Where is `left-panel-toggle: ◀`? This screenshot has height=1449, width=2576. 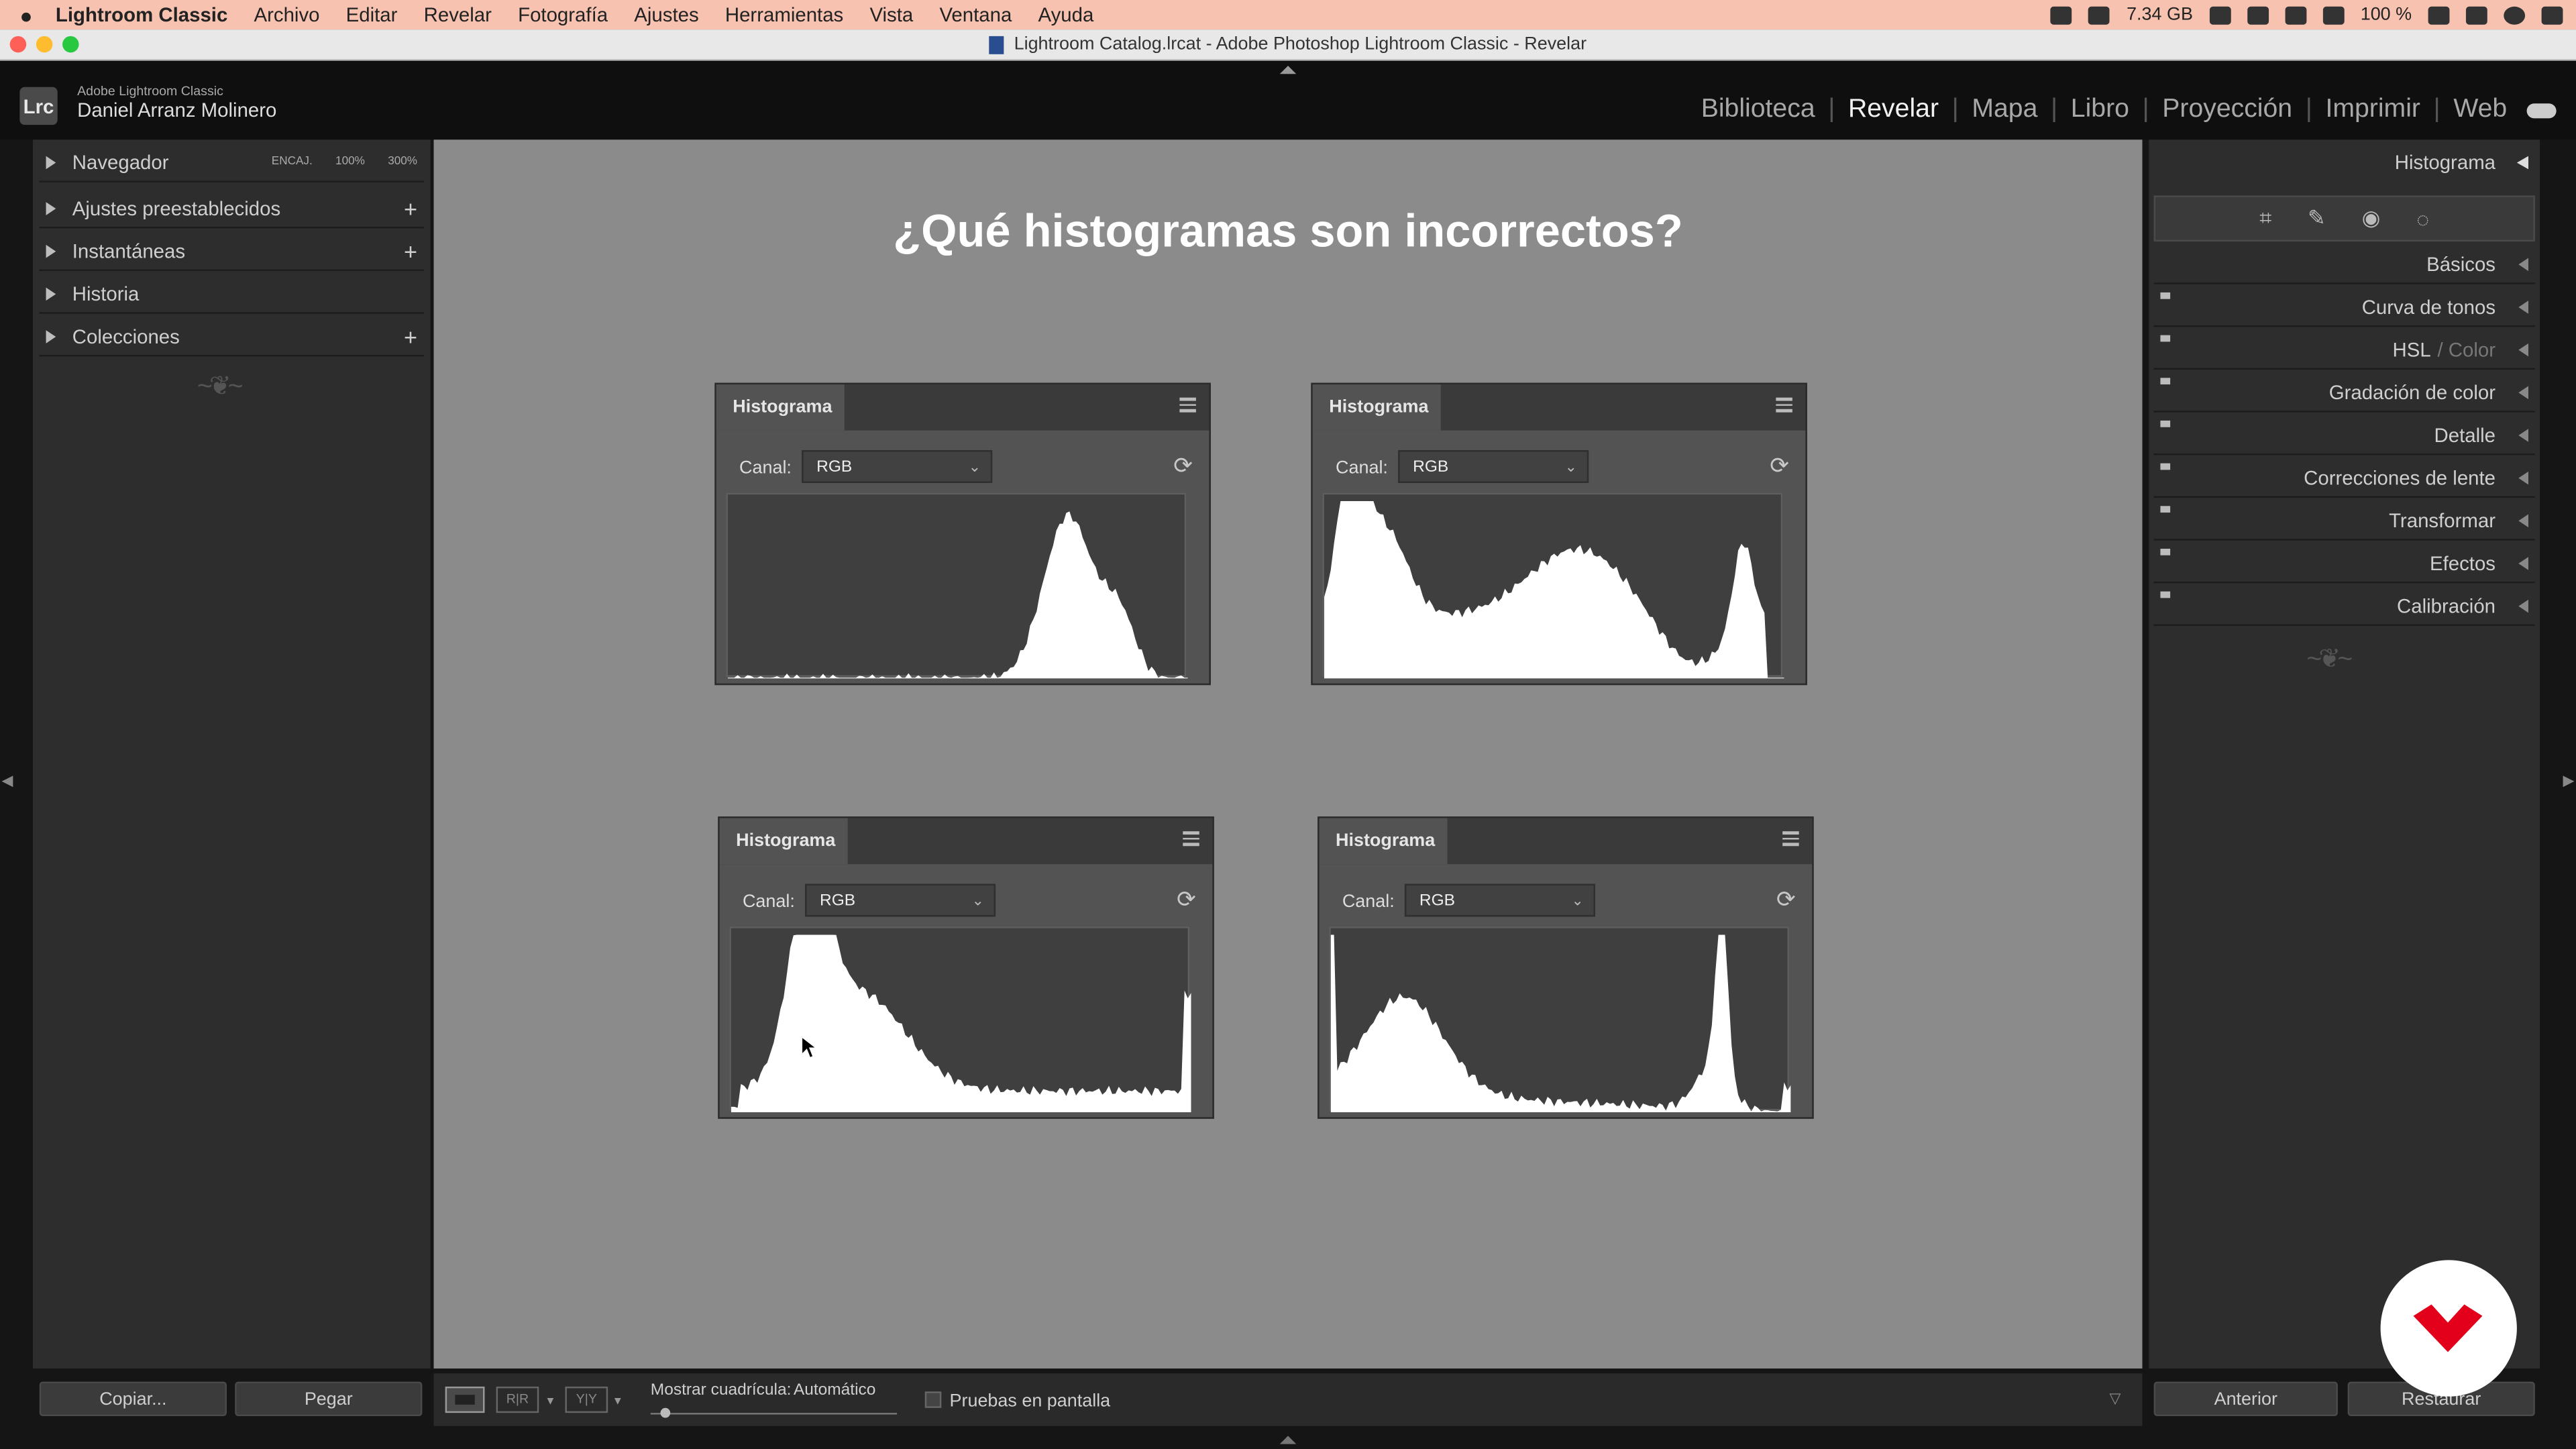 left-panel-toggle: ◀ is located at coordinates (7, 781).